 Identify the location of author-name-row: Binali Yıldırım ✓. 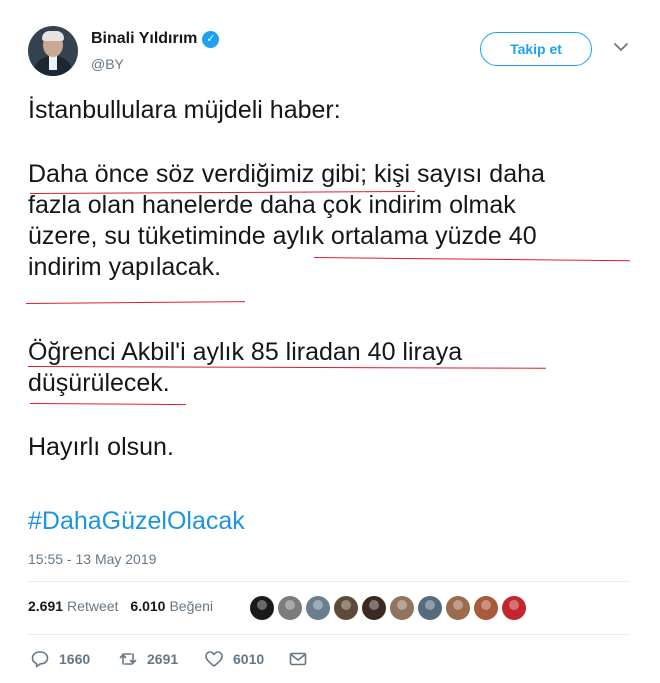
(155, 39).